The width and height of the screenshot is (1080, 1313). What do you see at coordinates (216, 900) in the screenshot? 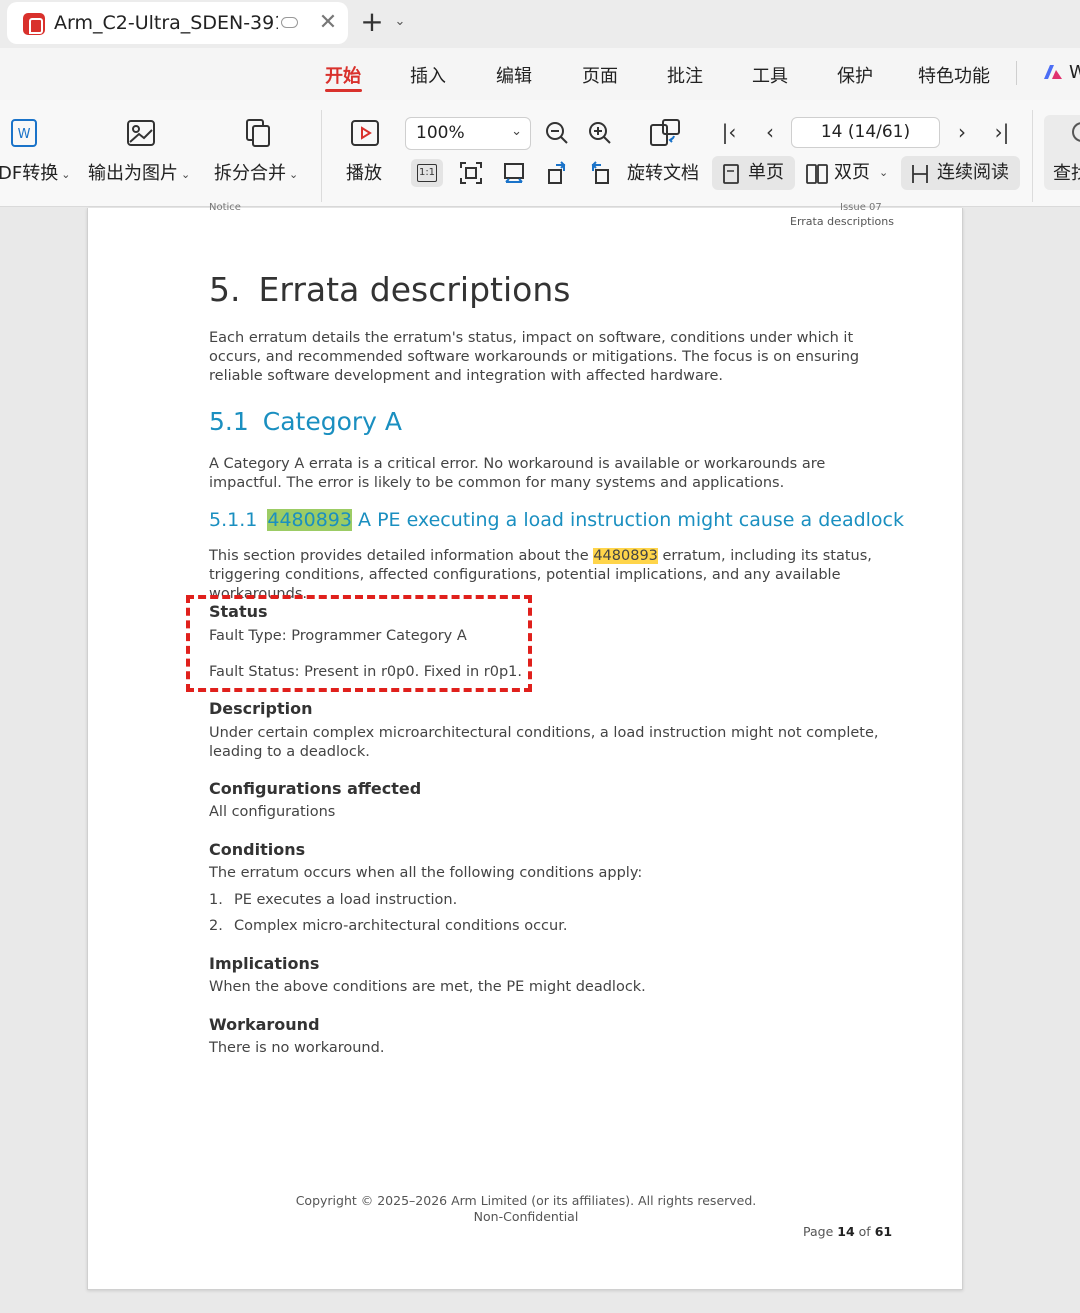
I see `list-item-number: 1.` at bounding box center [216, 900].